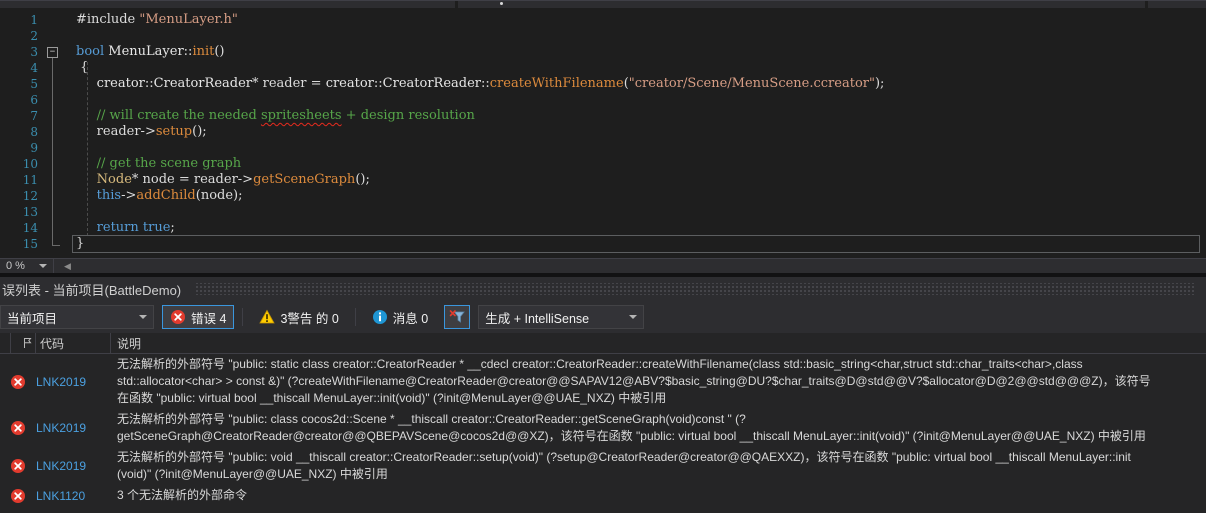 This screenshot has height=513, width=1206. I want to click on indent-guide, so click(87, 149).